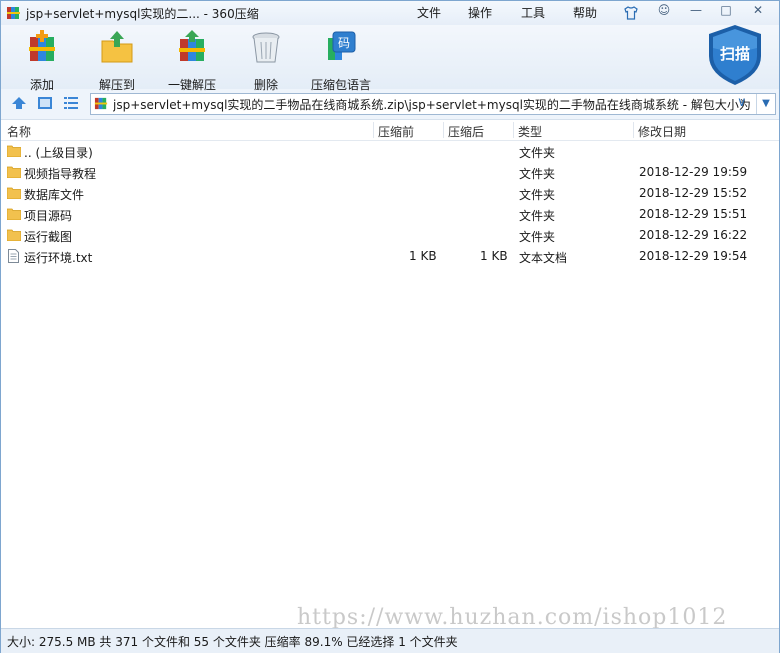 The image size is (780, 653). Describe the element at coordinates (13, 256) in the screenshot. I see `text-file-icon` at that location.